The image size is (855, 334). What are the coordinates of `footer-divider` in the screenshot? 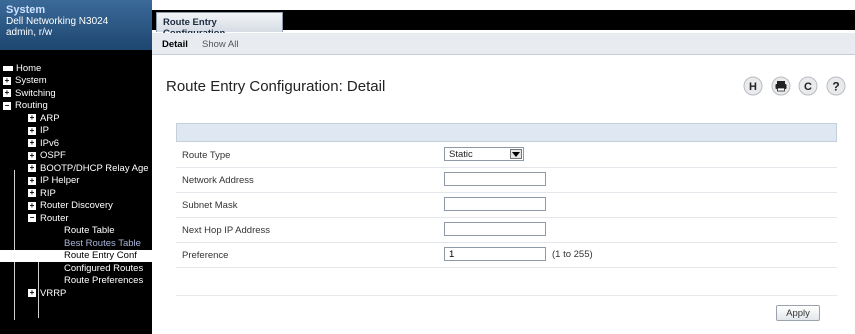 It's located at (506, 295).